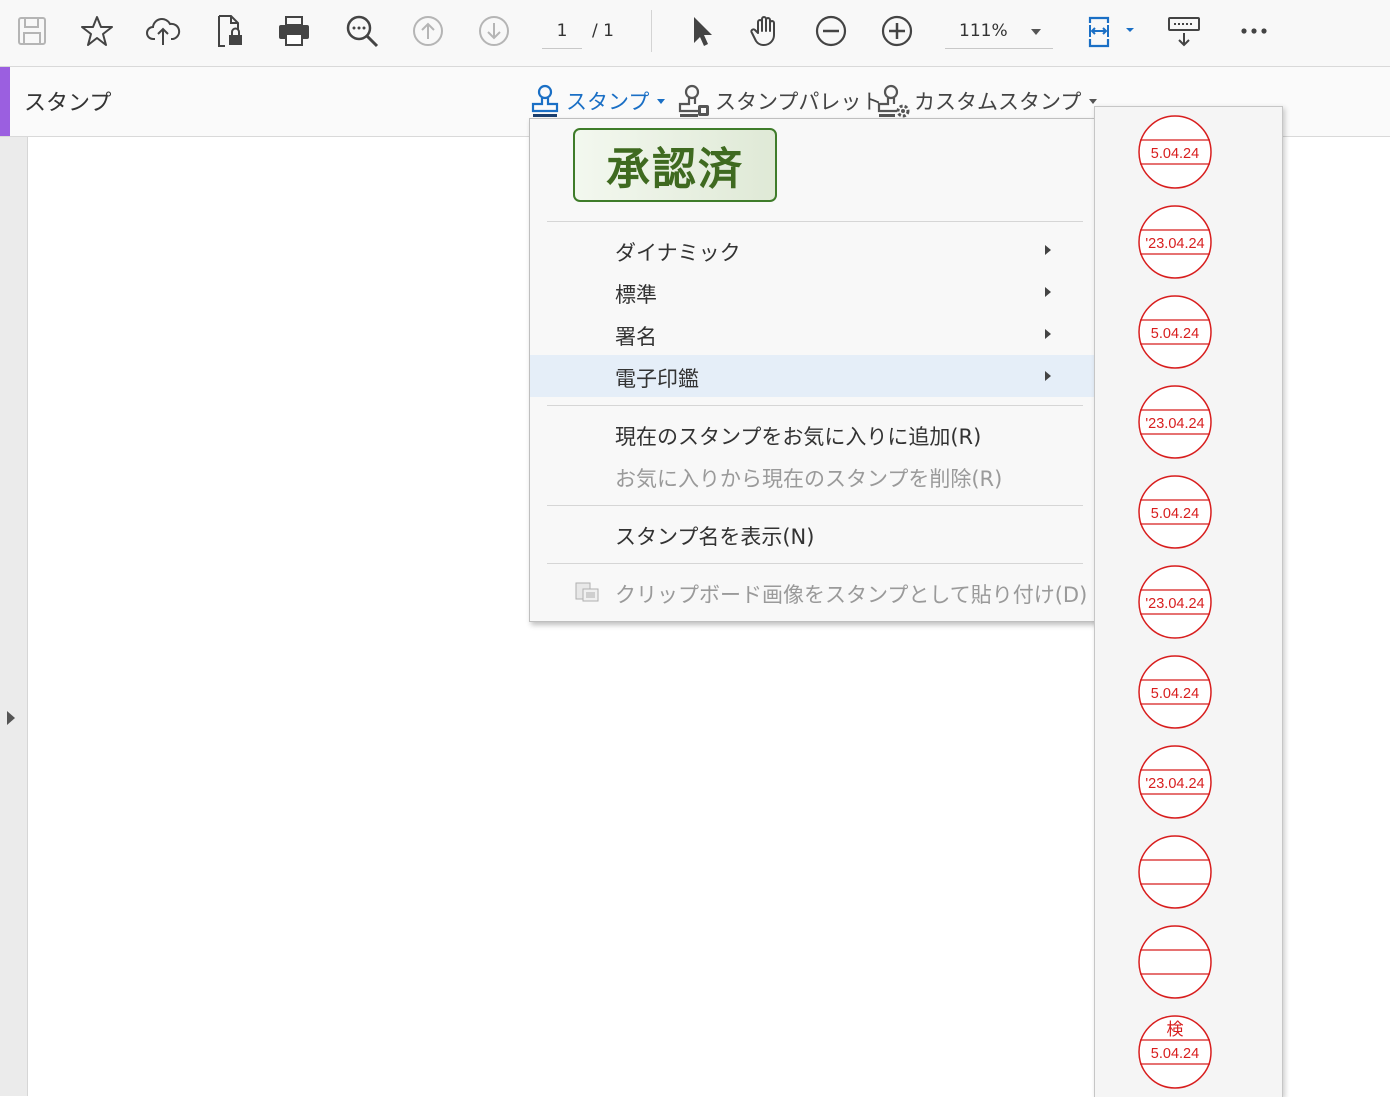 The image size is (1390, 1097). I want to click on custom-stamp-icon, so click(893, 101).